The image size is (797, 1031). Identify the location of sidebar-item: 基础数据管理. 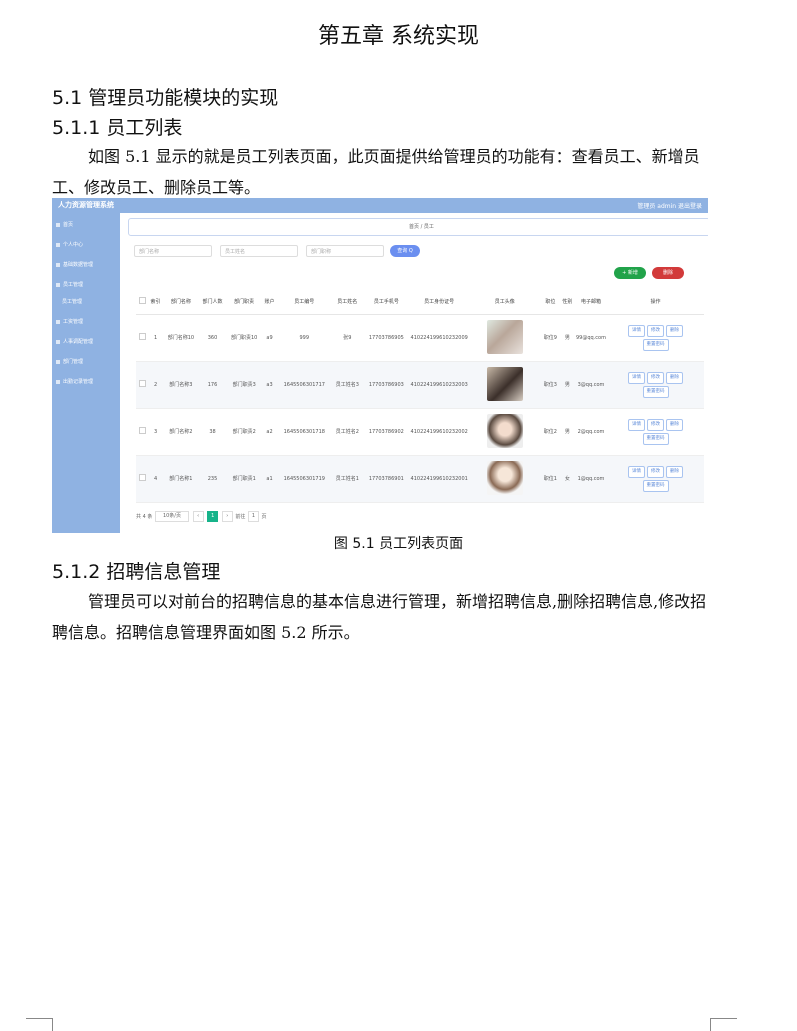
(74, 264).